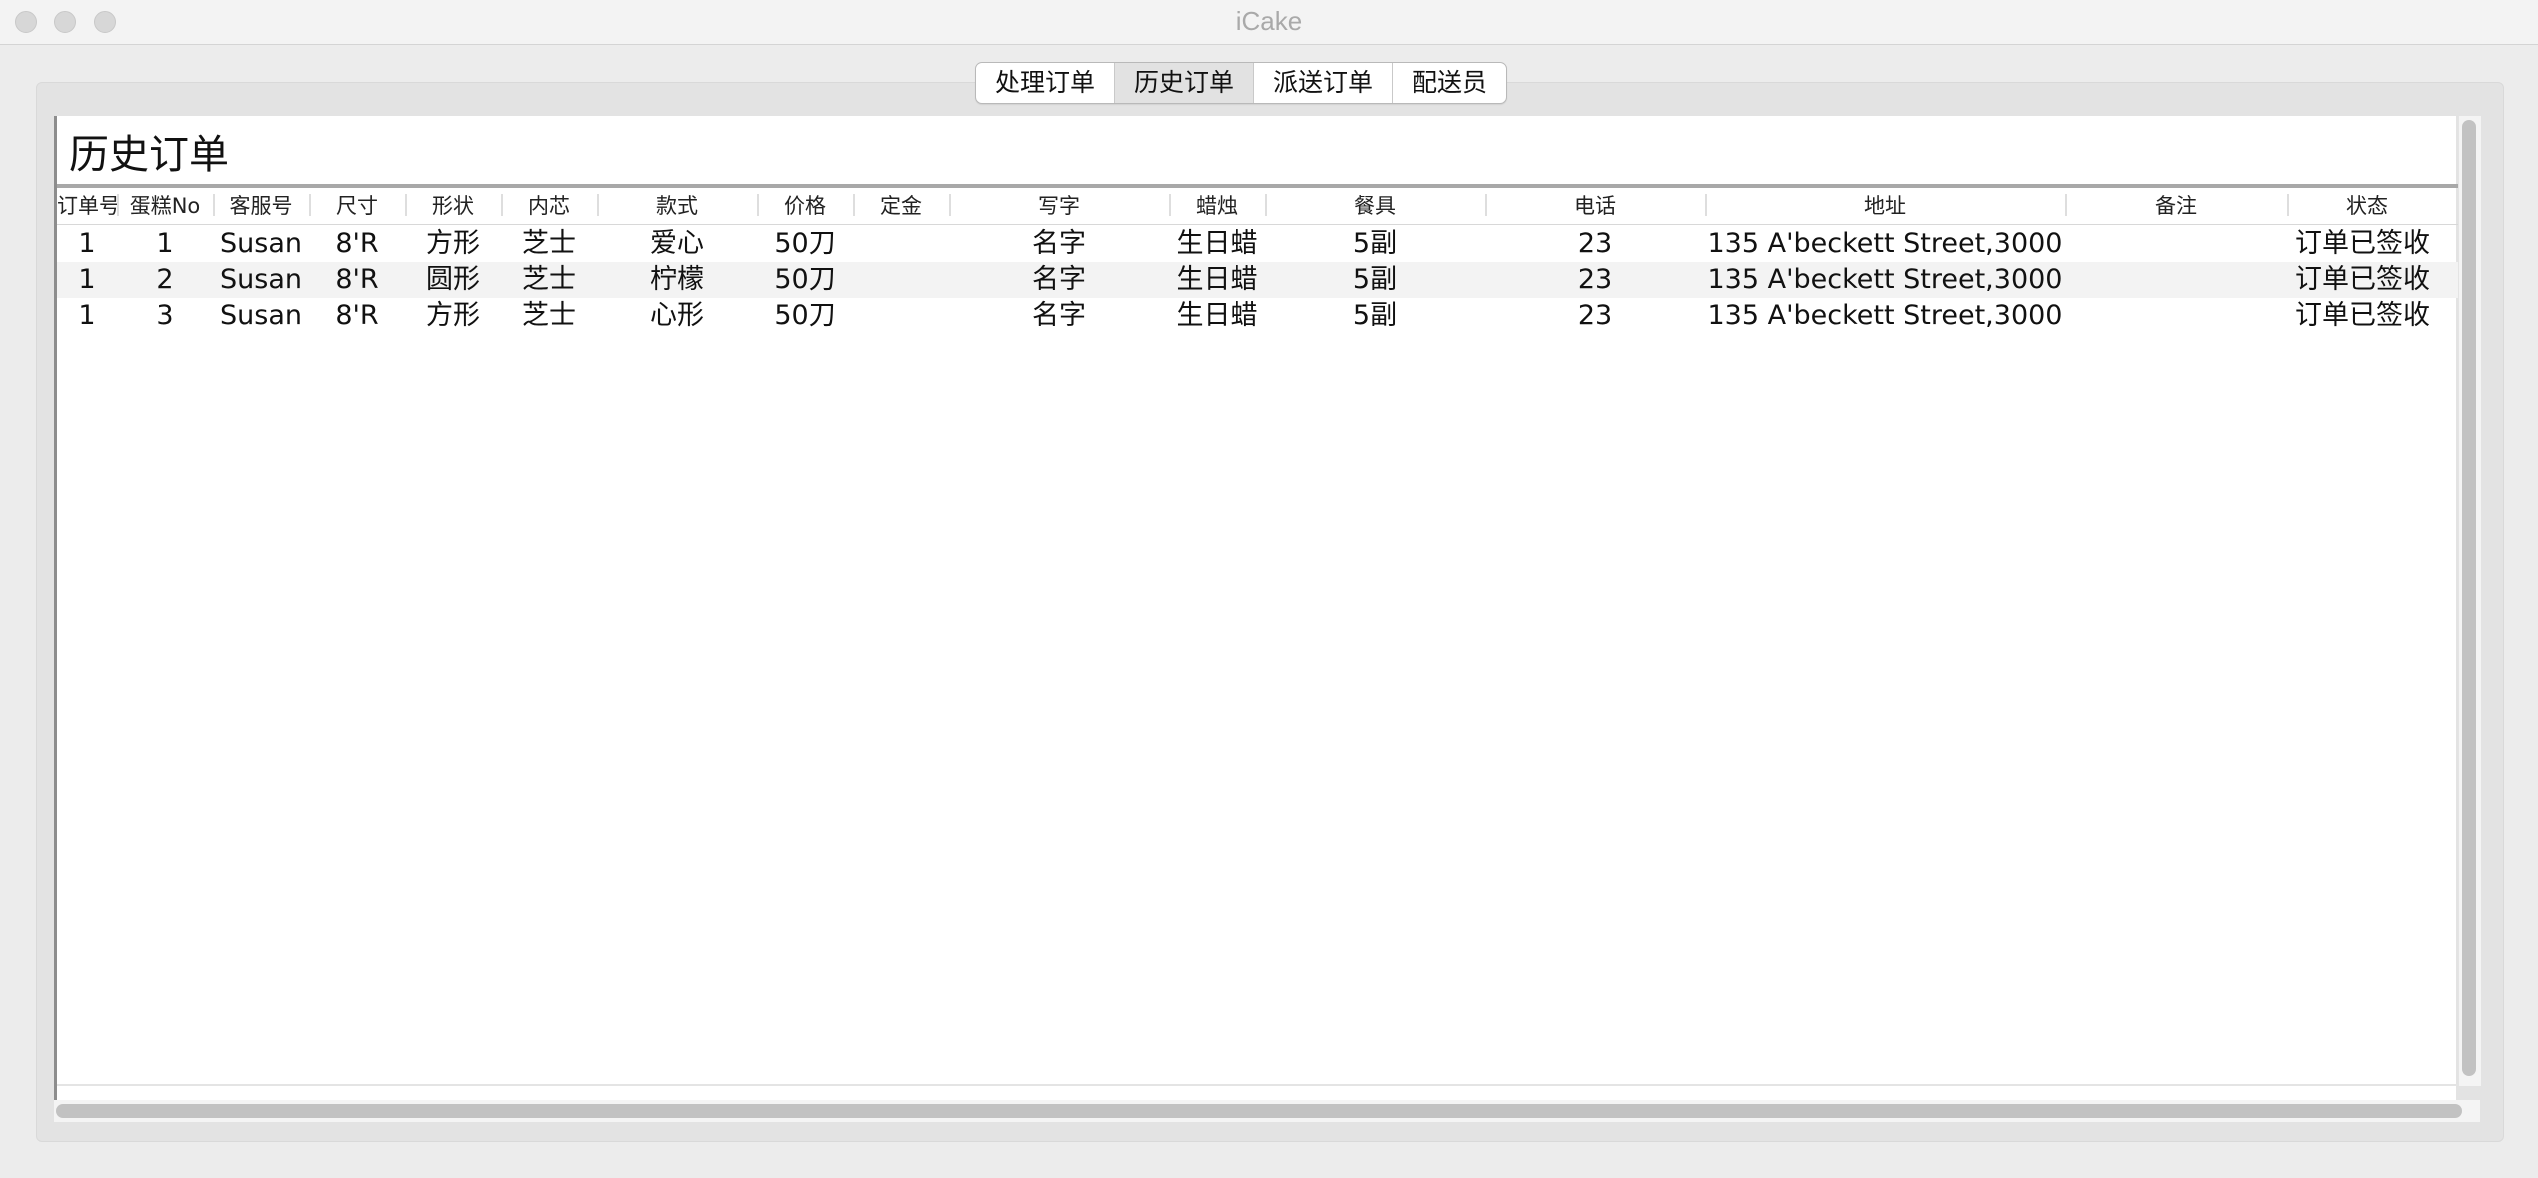  What do you see at coordinates (549, 206) in the screenshot?
I see `column-header-filling: 内芯` at bounding box center [549, 206].